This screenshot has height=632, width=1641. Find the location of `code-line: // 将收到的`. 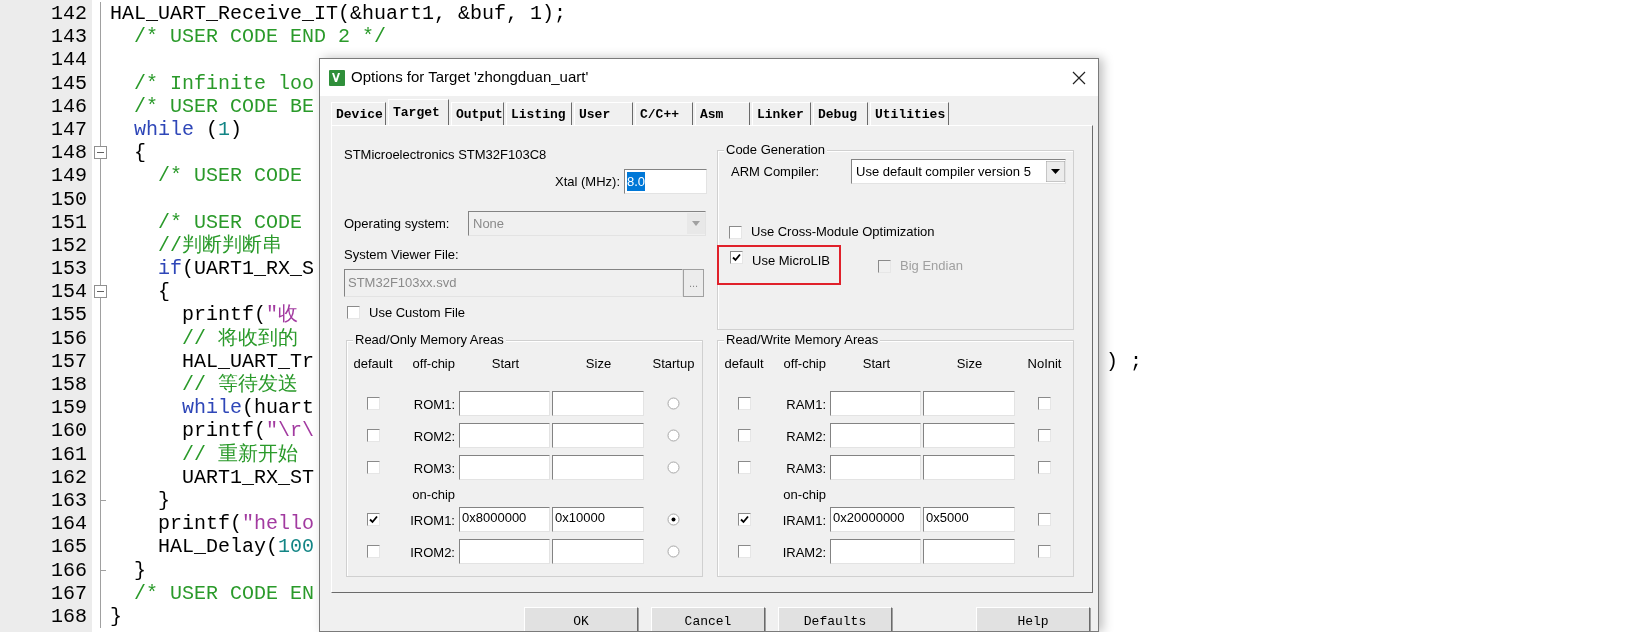

code-line: // 将收到的 is located at coordinates (240, 338).